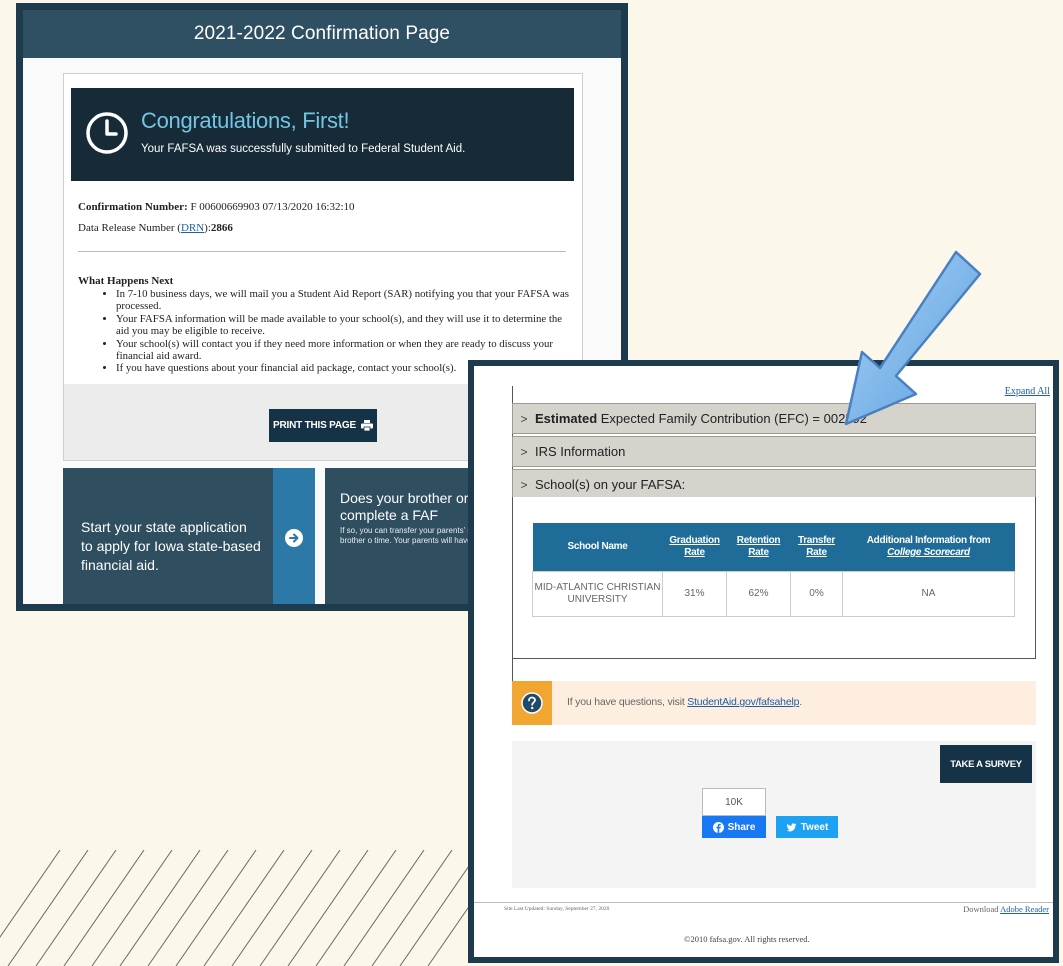 This screenshot has height=966, width=1063. I want to click on share-count: 10K, so click(734, 802).